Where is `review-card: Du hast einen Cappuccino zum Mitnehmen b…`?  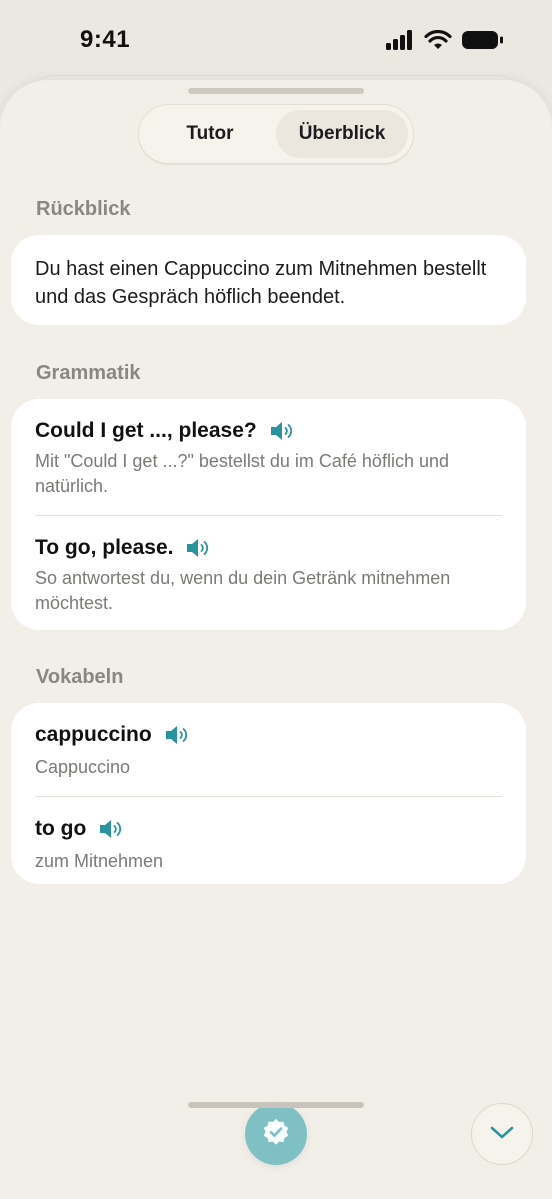 review-card: Du hast einen Cappuccino zum Mitnehmen b… is located at coordinates (268, 280).